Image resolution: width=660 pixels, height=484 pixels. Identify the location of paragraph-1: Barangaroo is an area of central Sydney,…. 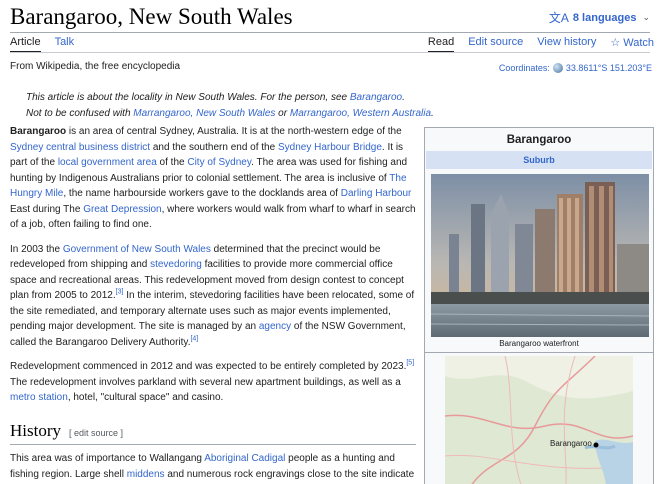
(213, 178).